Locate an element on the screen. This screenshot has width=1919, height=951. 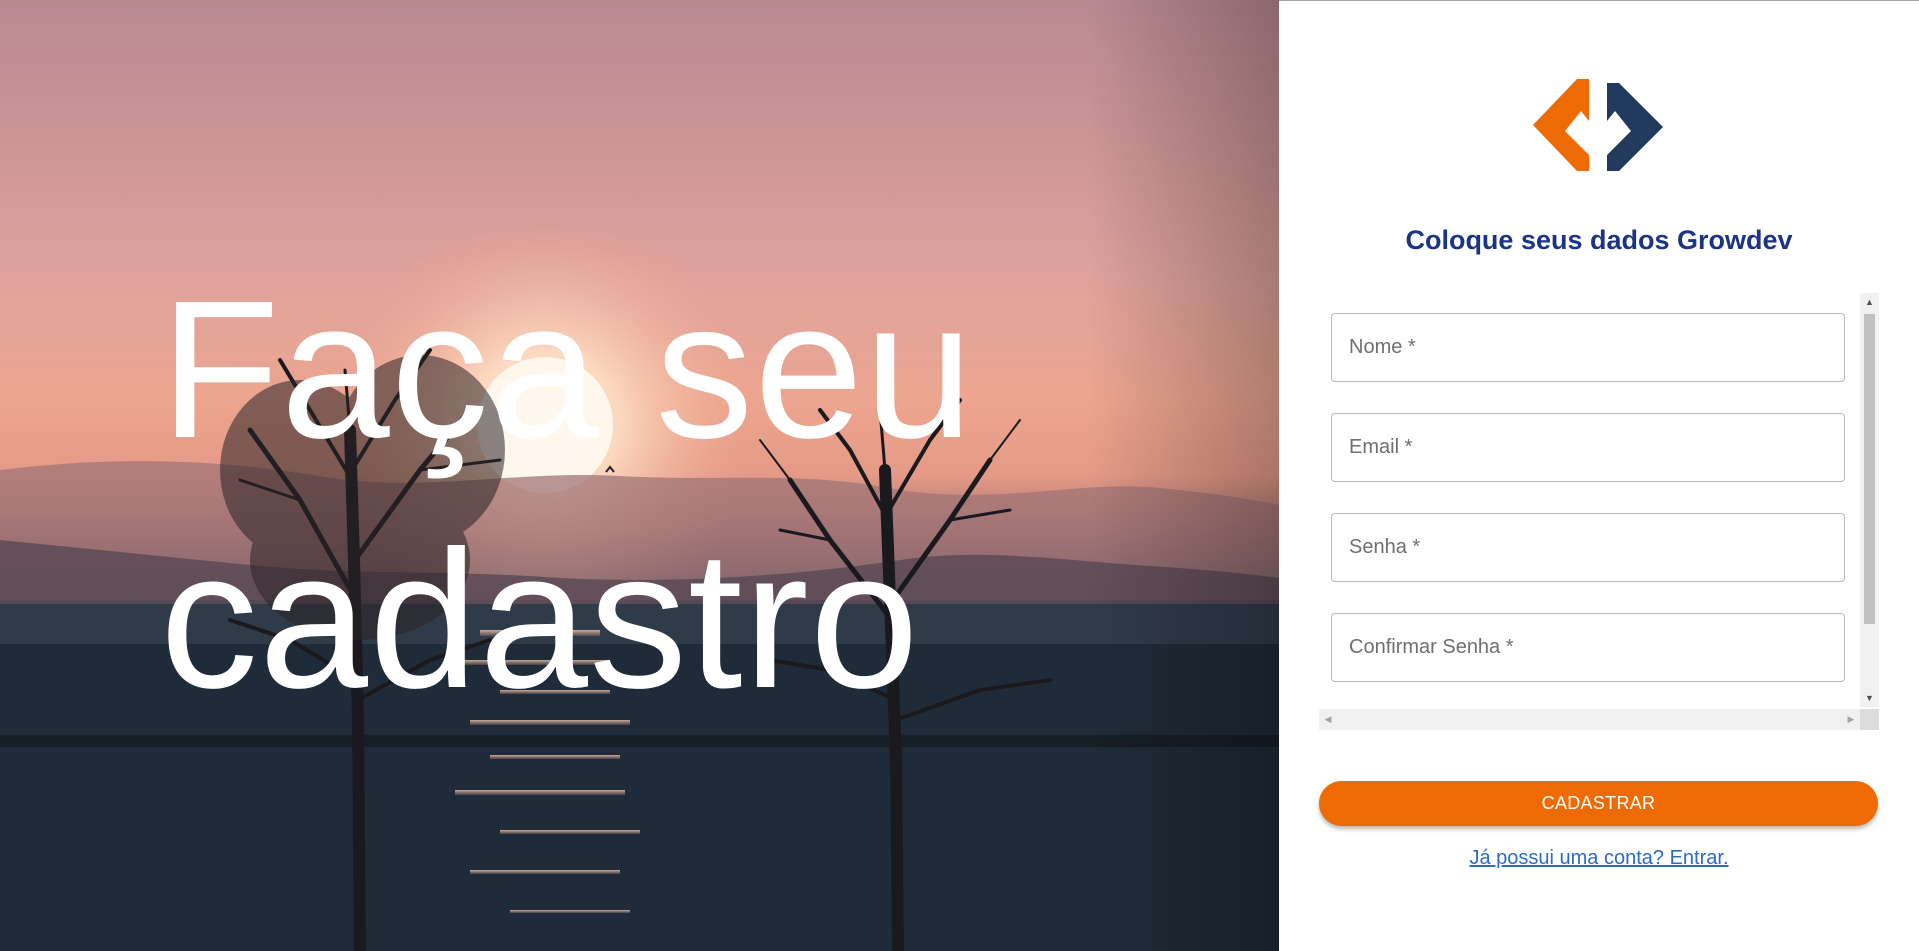
growdev-logo-icon is located at coordinates (1598, 125).